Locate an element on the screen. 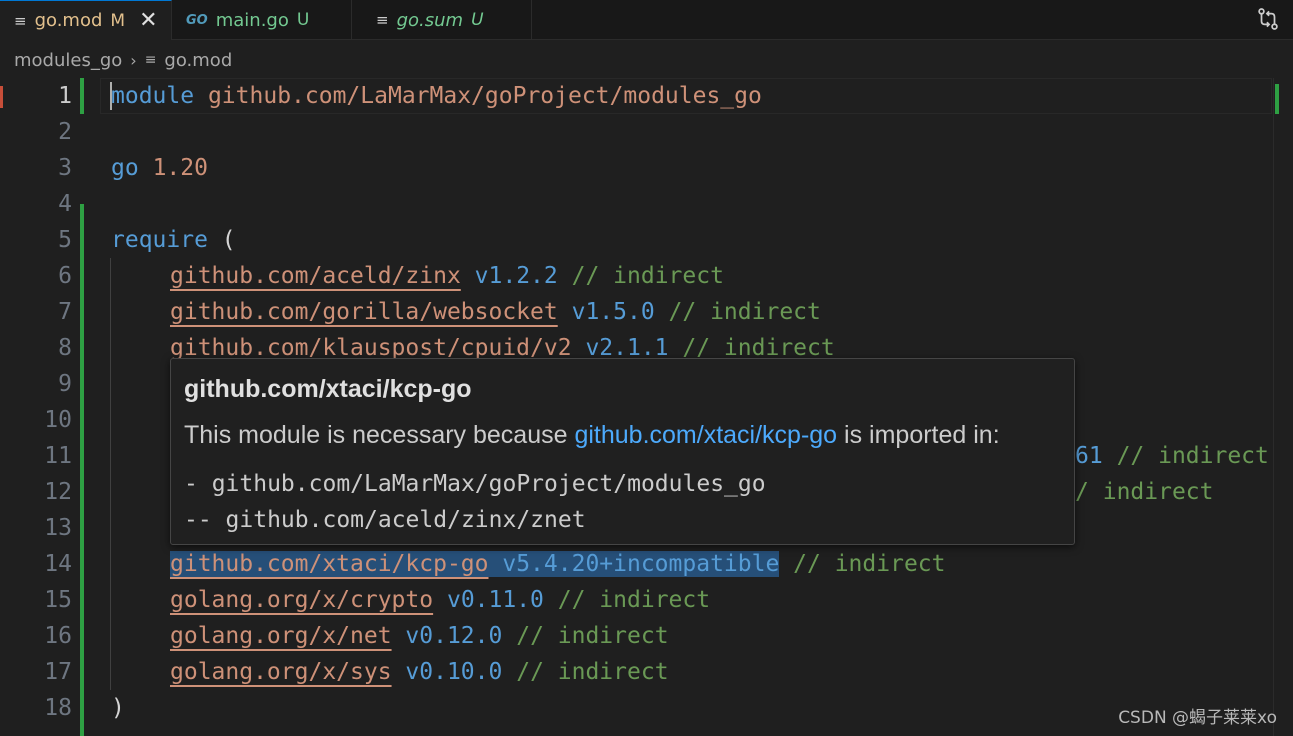  text-cursor is located at coordinates (111, 96).